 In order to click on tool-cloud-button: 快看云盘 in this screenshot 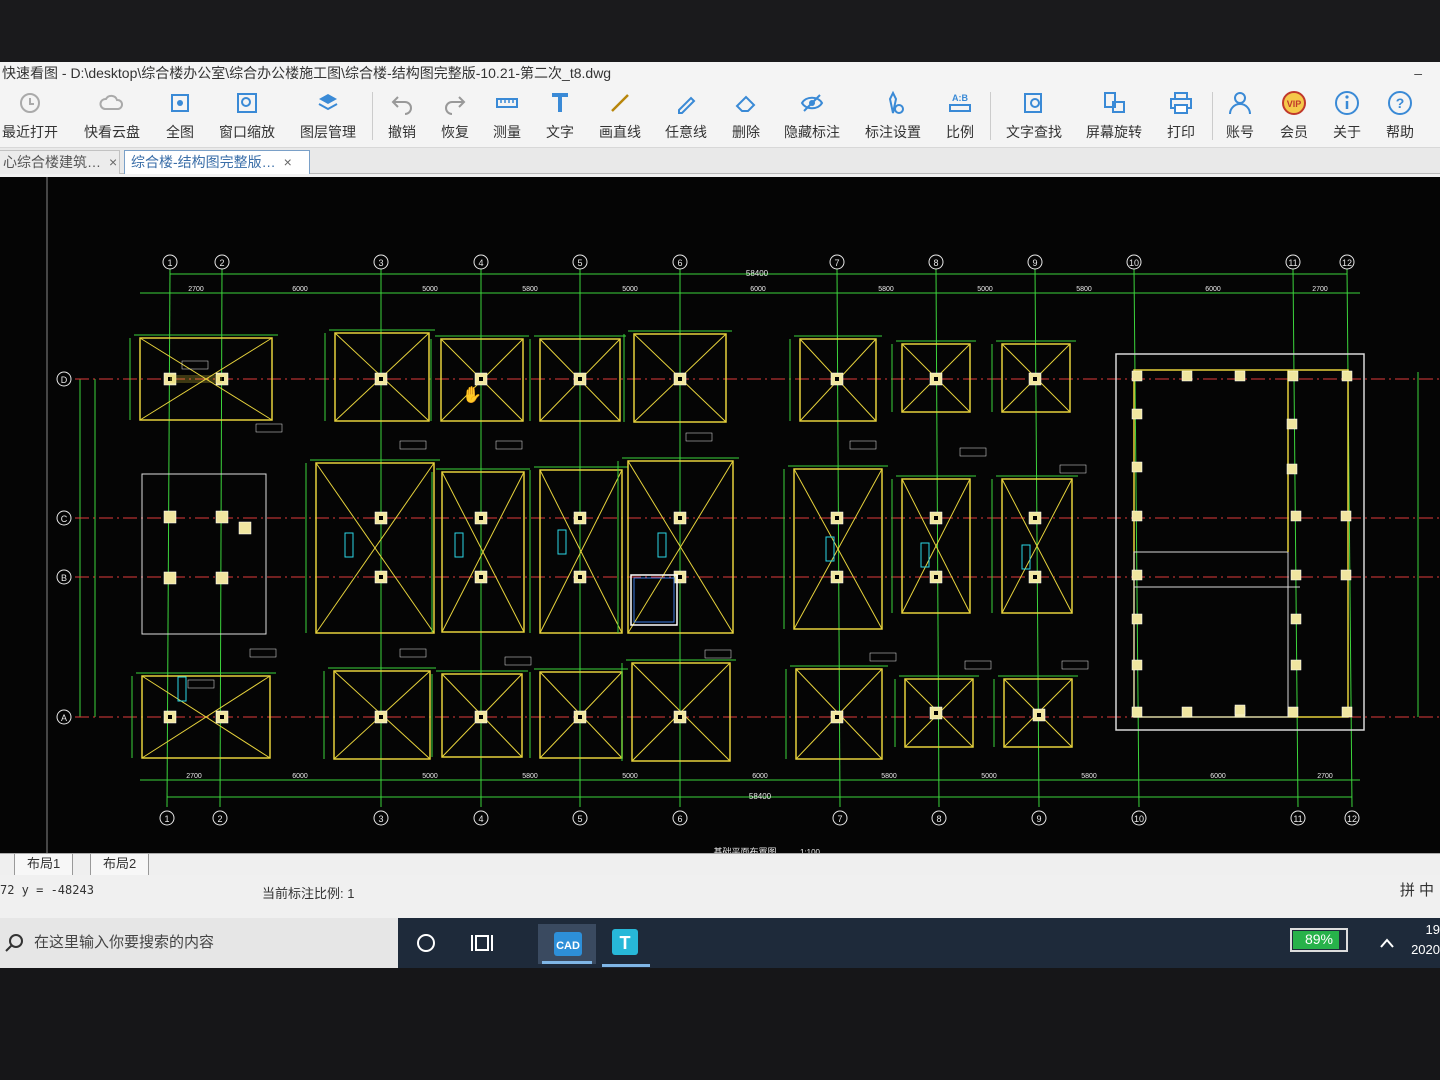, I will do `click(112, 116)`.